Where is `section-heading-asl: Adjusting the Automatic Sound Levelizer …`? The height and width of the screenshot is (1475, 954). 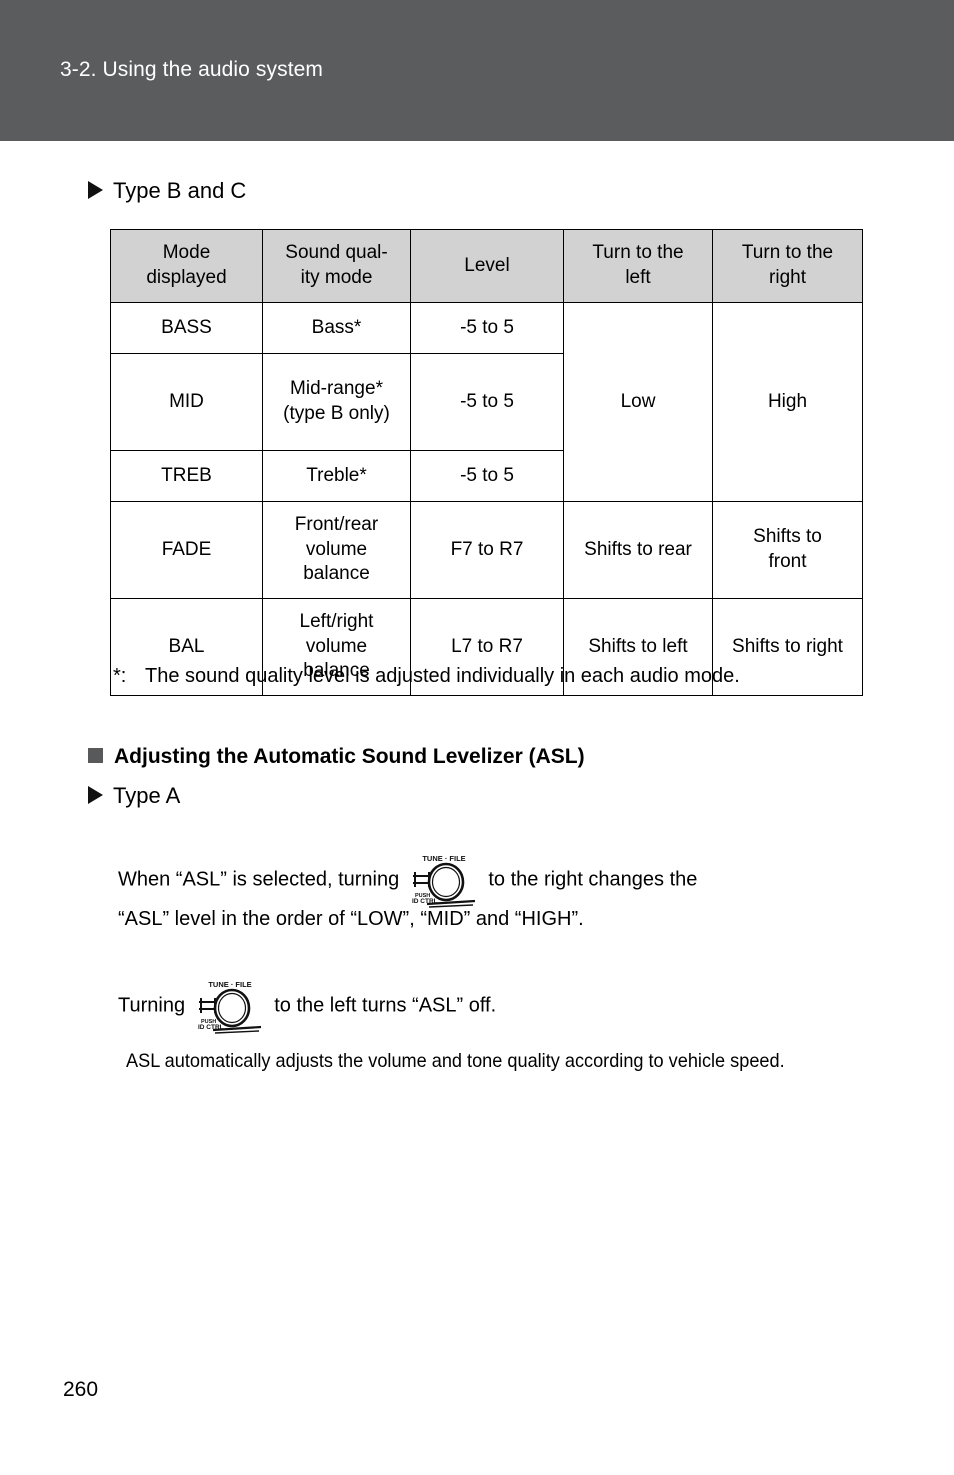 section-heading-asl: Adjusting the Automatic Sound Levelizer … is located at coordinates (336, 757).